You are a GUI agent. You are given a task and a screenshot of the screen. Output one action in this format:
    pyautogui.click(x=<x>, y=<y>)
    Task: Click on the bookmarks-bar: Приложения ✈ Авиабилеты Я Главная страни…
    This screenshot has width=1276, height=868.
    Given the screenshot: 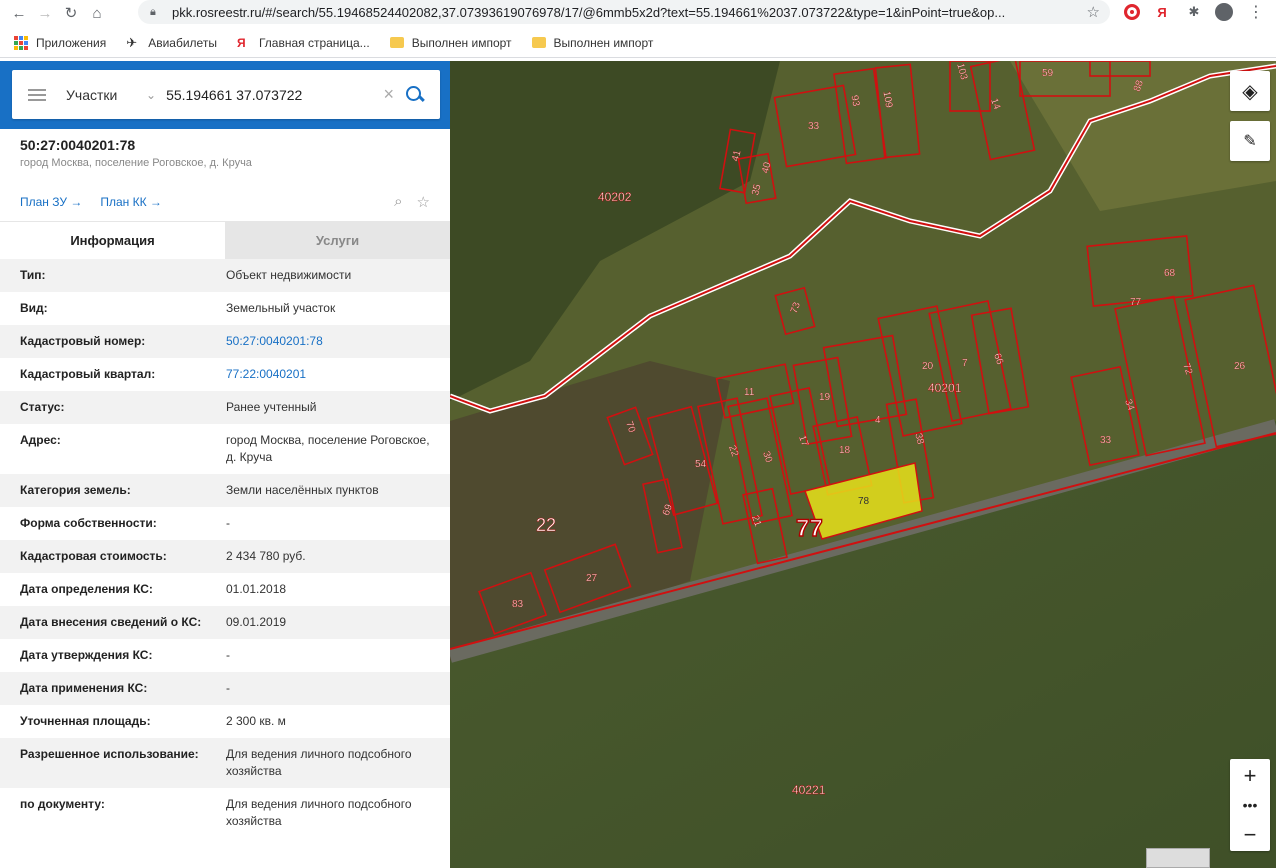 What is the action you would take?
    pyautogui.click(x=638, y=43)
    